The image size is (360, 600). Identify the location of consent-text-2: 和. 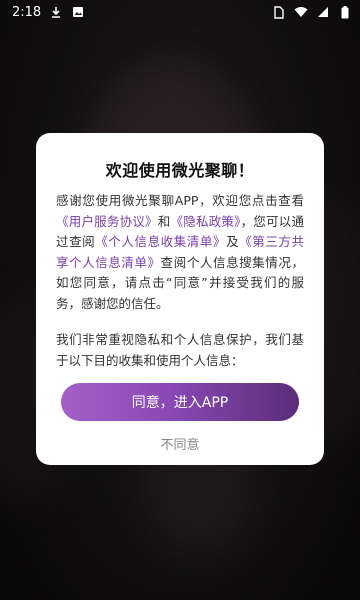
(164, 221).